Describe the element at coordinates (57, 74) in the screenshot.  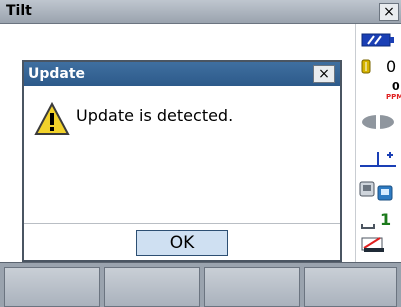
I see `dialog-title: Update` at that location.